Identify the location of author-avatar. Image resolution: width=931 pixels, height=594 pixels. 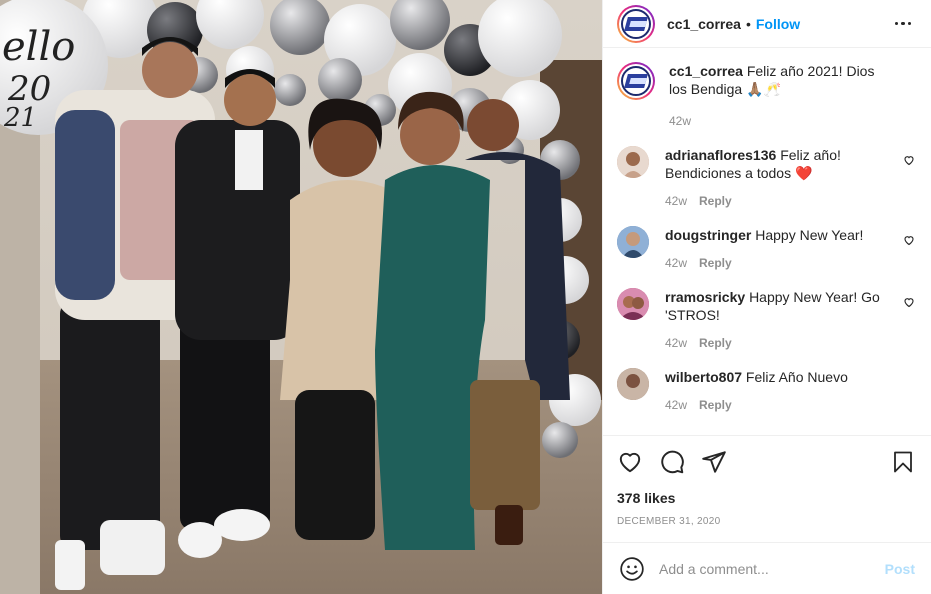
(636, 23).